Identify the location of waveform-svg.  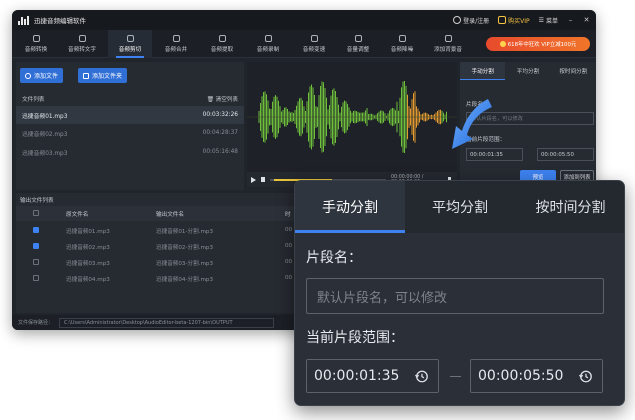
(352, 117).